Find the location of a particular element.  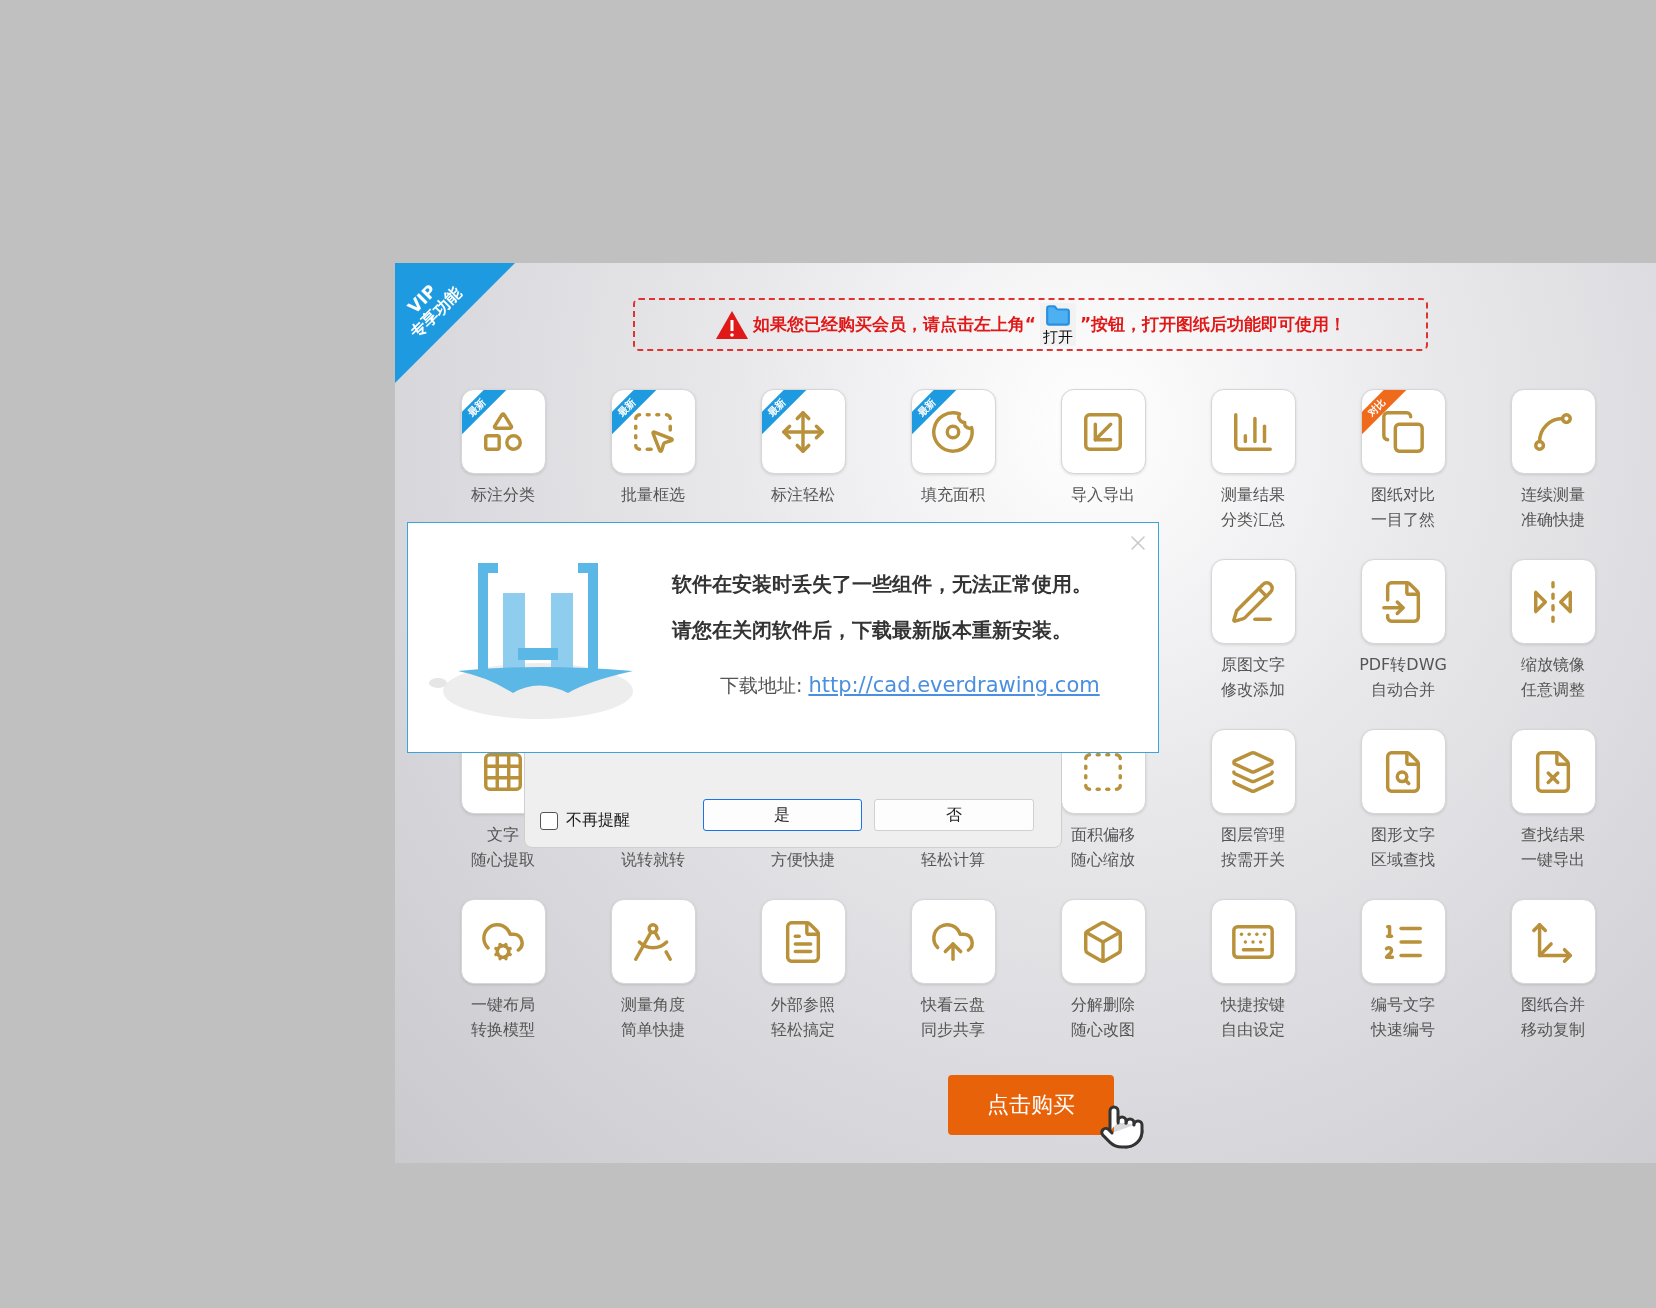

error-message: 请您在关闭软件后，下载最新版本重新安装。 is located at coordinates (872, 630).